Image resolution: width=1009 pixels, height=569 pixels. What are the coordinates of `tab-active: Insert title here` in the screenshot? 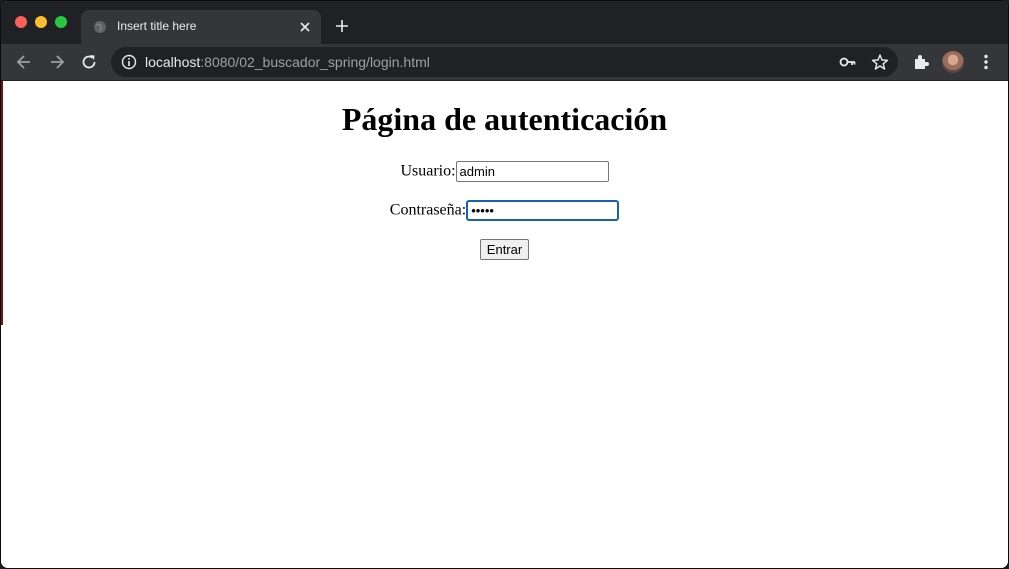 It's located at (201, 27).